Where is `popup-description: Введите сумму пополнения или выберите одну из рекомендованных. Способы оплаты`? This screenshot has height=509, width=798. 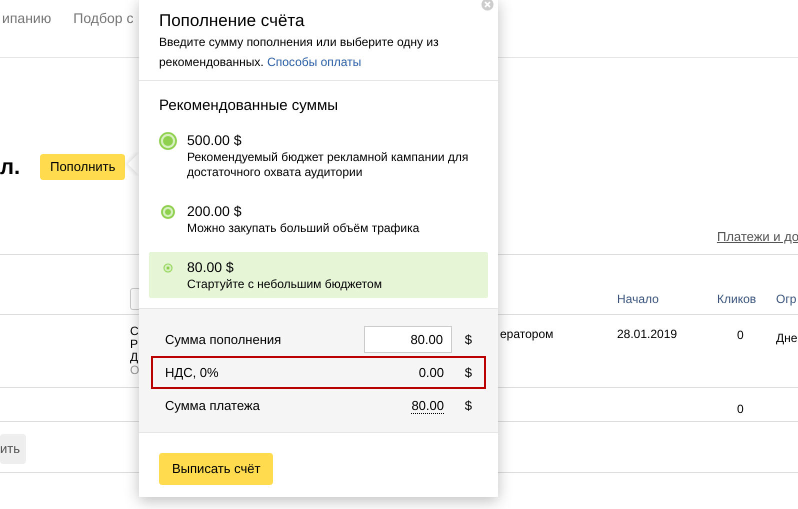
popup-description: Введите сумму пополнения или выберите одну из рекомендованных. Способы оплаты is located at coordinates (299, 52).